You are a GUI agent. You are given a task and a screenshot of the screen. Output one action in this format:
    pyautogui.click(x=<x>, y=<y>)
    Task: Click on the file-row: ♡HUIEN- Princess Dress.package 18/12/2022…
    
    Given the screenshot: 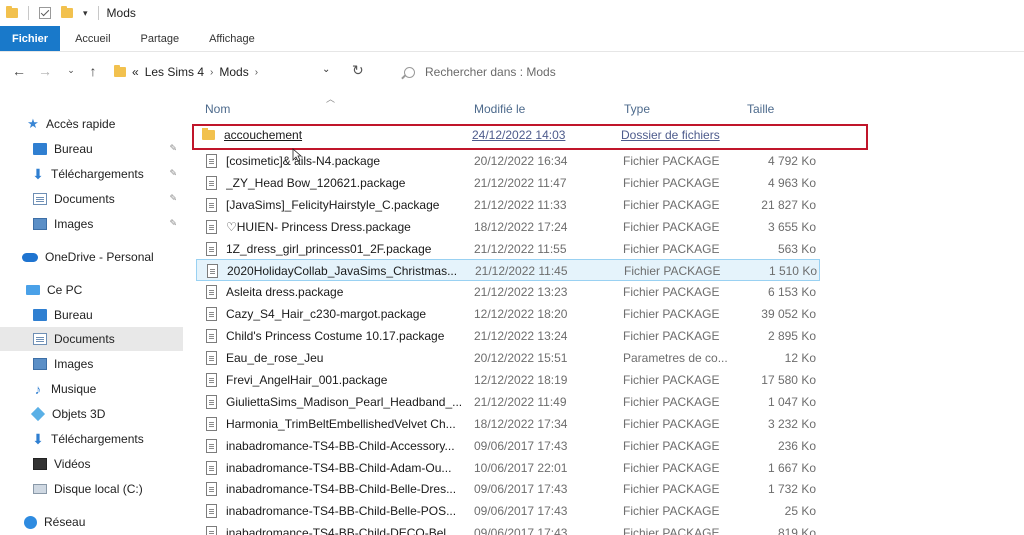 What is the action you would take?
    pyautogui.click(x=509, y=227)
    